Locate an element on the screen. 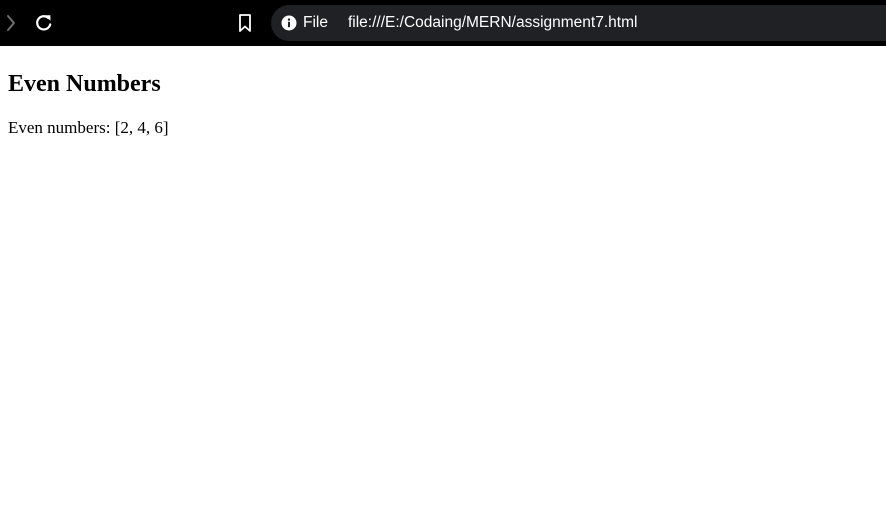  chevron-right-icon is located at coordinates (11, 23).